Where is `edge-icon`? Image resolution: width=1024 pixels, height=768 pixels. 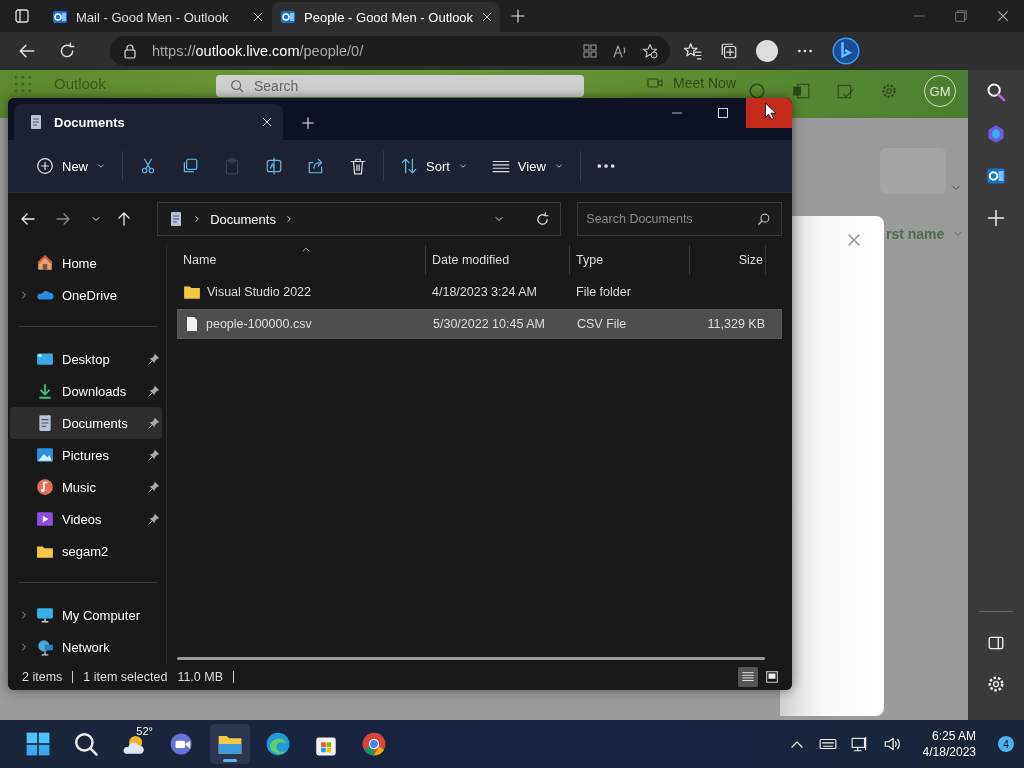 edge-icon is located at coordinates (278, 744).